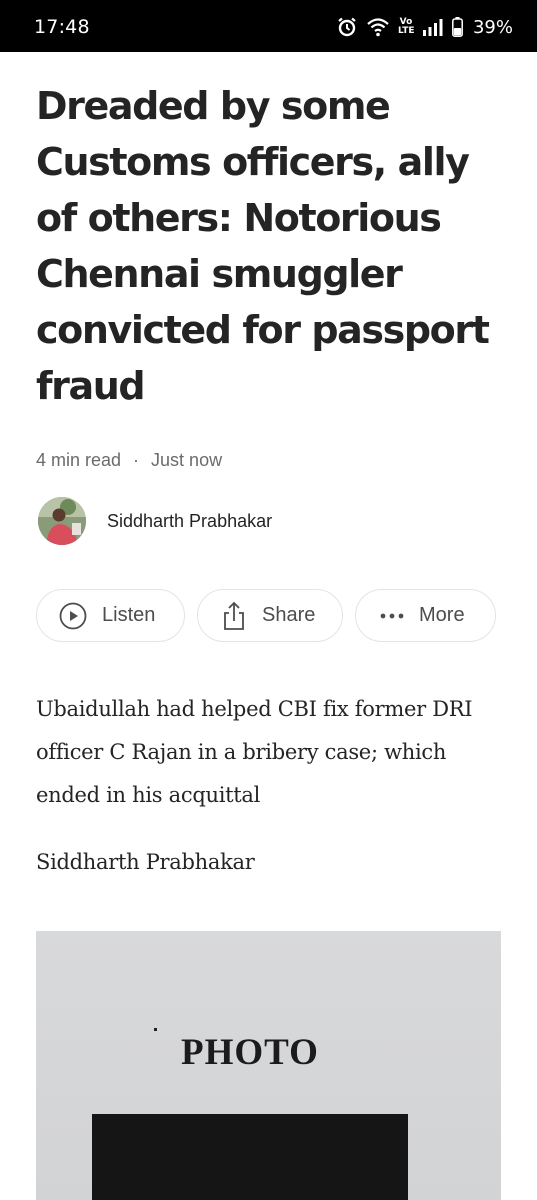 The height and width of the screenshot is (1200, 537). I want to click on more-button: More, so click(425, 615).